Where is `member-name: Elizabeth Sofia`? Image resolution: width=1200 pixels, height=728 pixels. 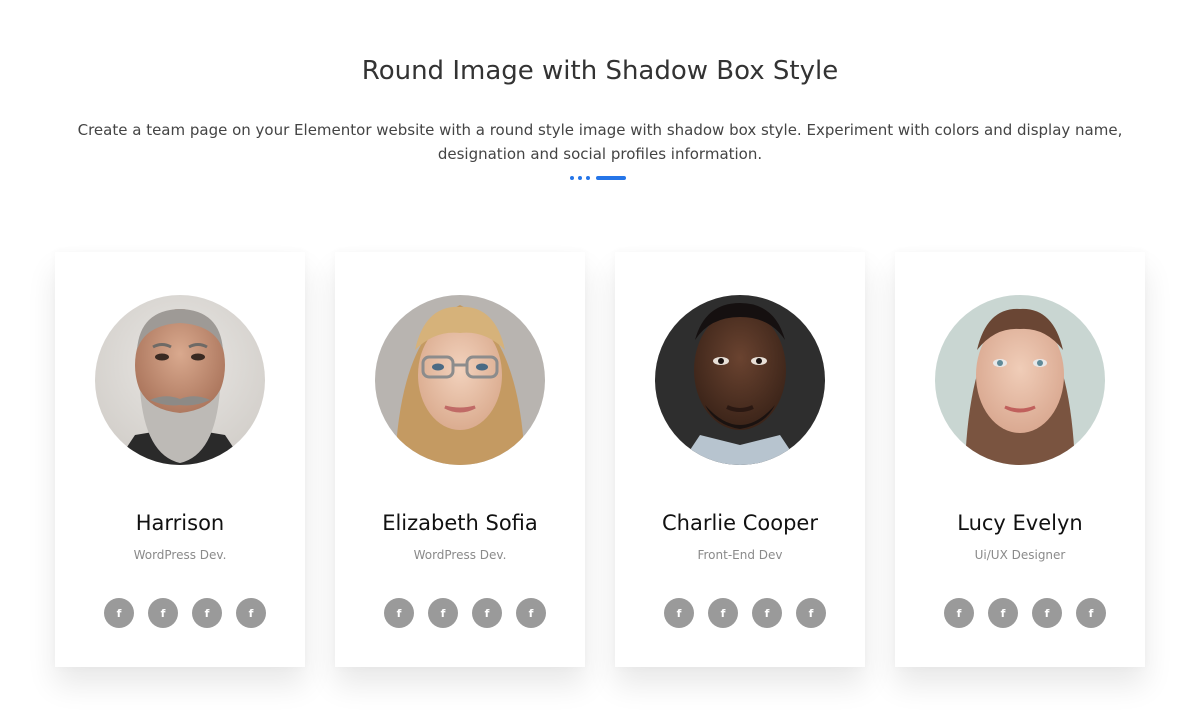 member-name: Elizabeth Sofia is located at coordinates (460, 523).